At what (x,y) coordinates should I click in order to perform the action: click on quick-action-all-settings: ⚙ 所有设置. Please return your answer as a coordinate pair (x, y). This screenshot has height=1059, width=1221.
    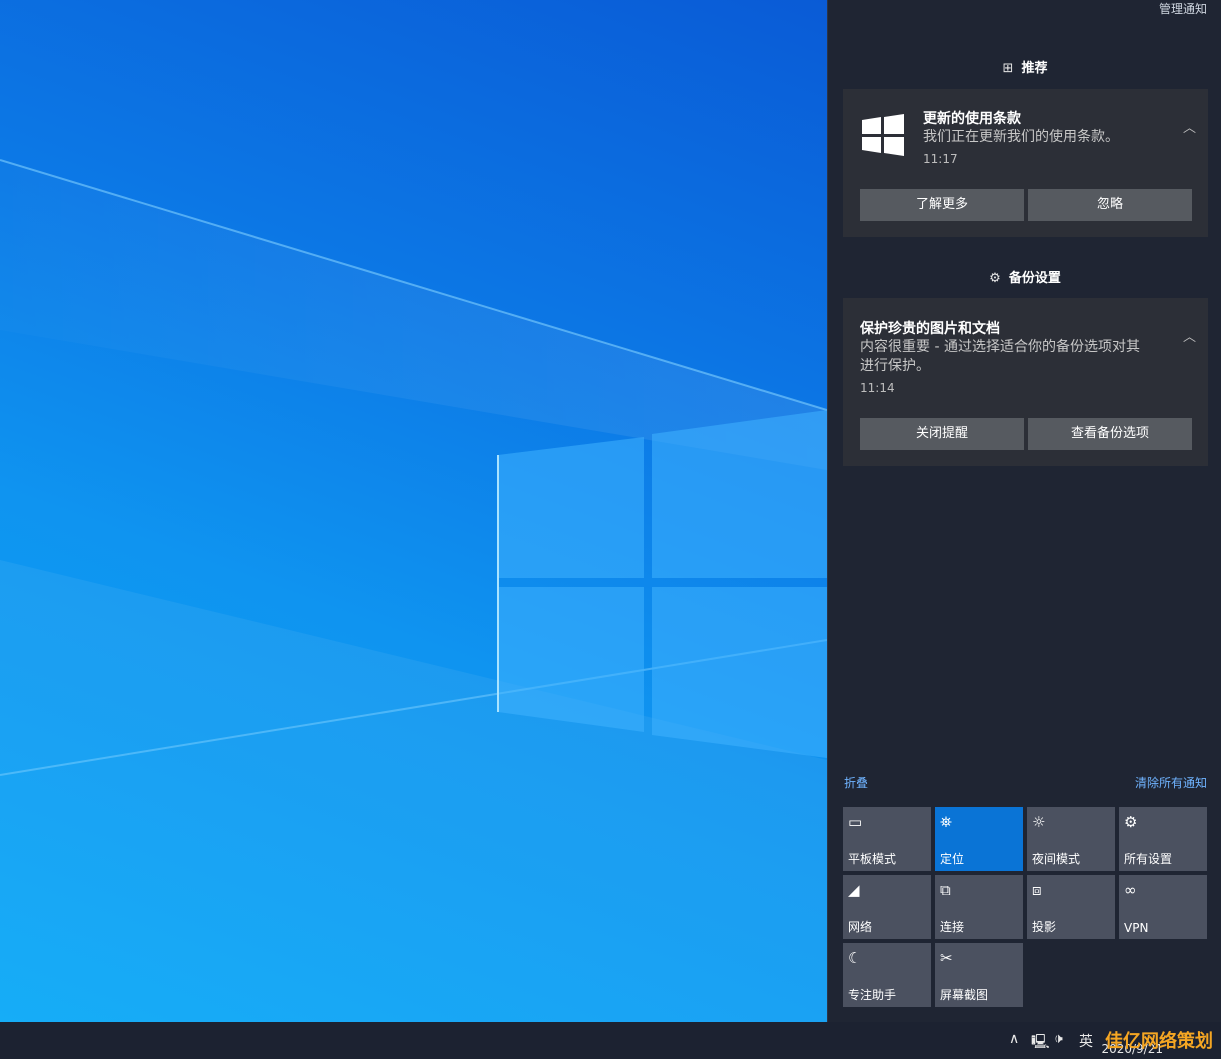
    Looking at the image, I should click on (1163, 839).